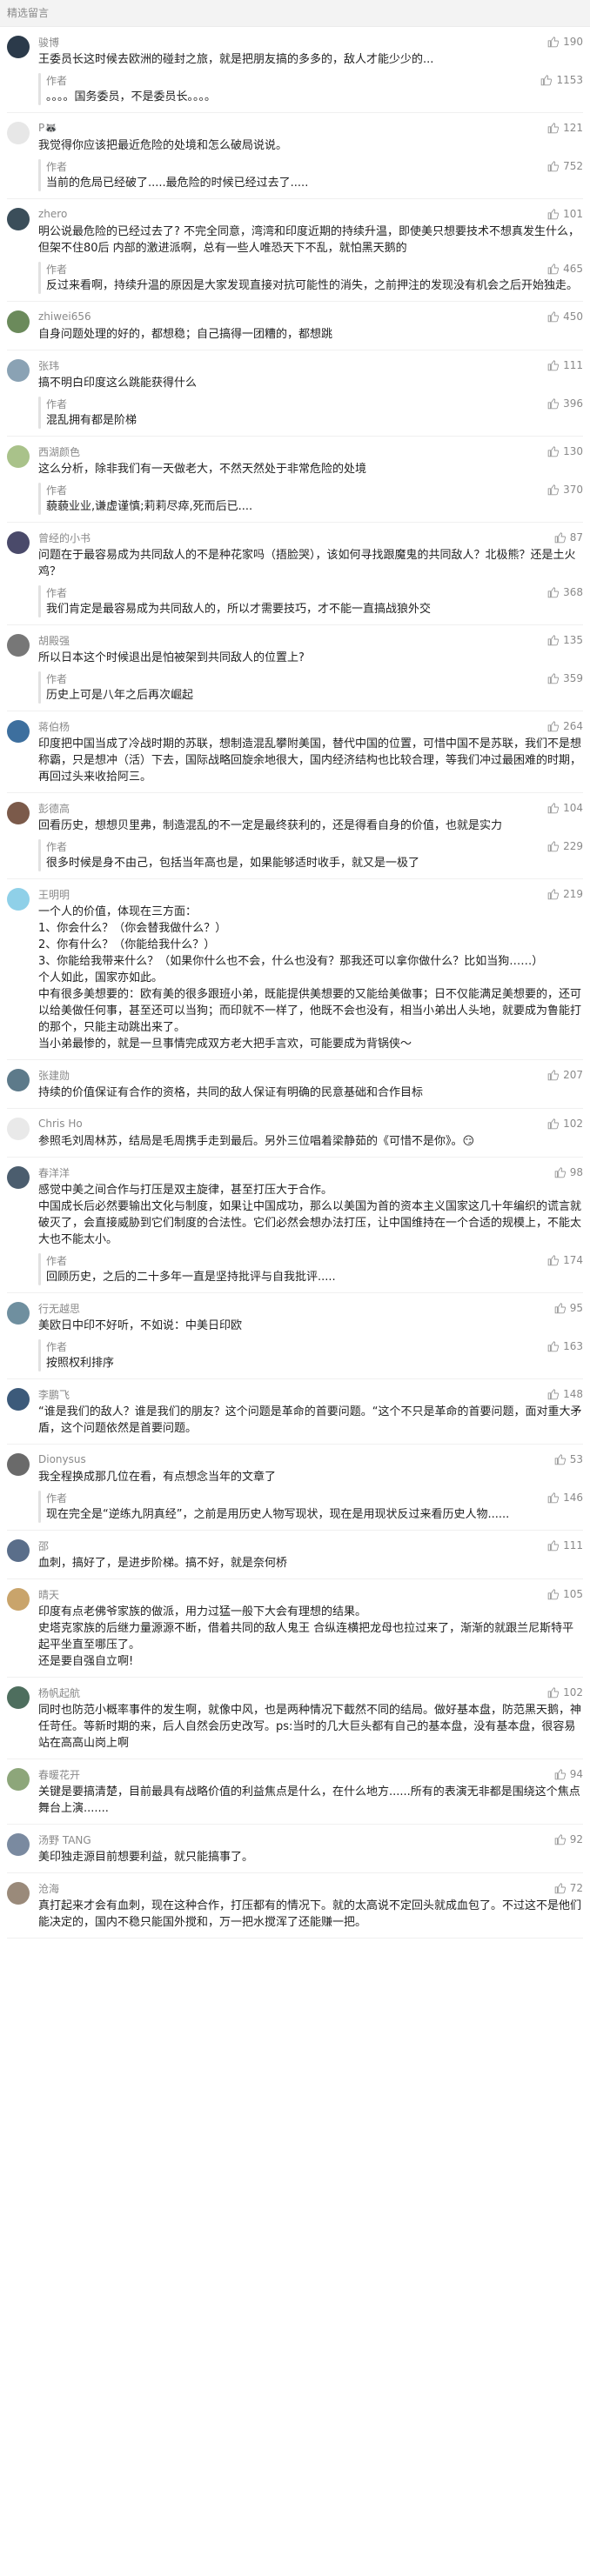 This screenshot has width=590, height=2576. What do you see at coordinates (568, 1774) in the screenshot?
I see `like-button: 94` at bounding box center [568, 1774].